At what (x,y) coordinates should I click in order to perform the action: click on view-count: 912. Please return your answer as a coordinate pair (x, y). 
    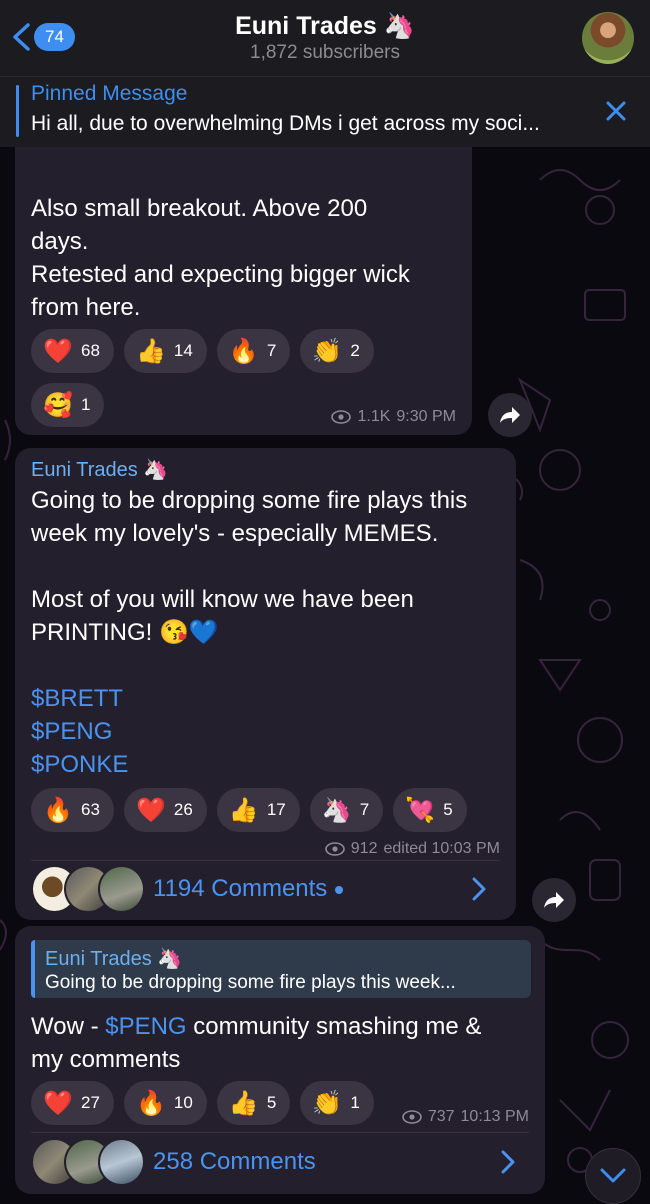
    Looking at the image, I should click on (364, 848).